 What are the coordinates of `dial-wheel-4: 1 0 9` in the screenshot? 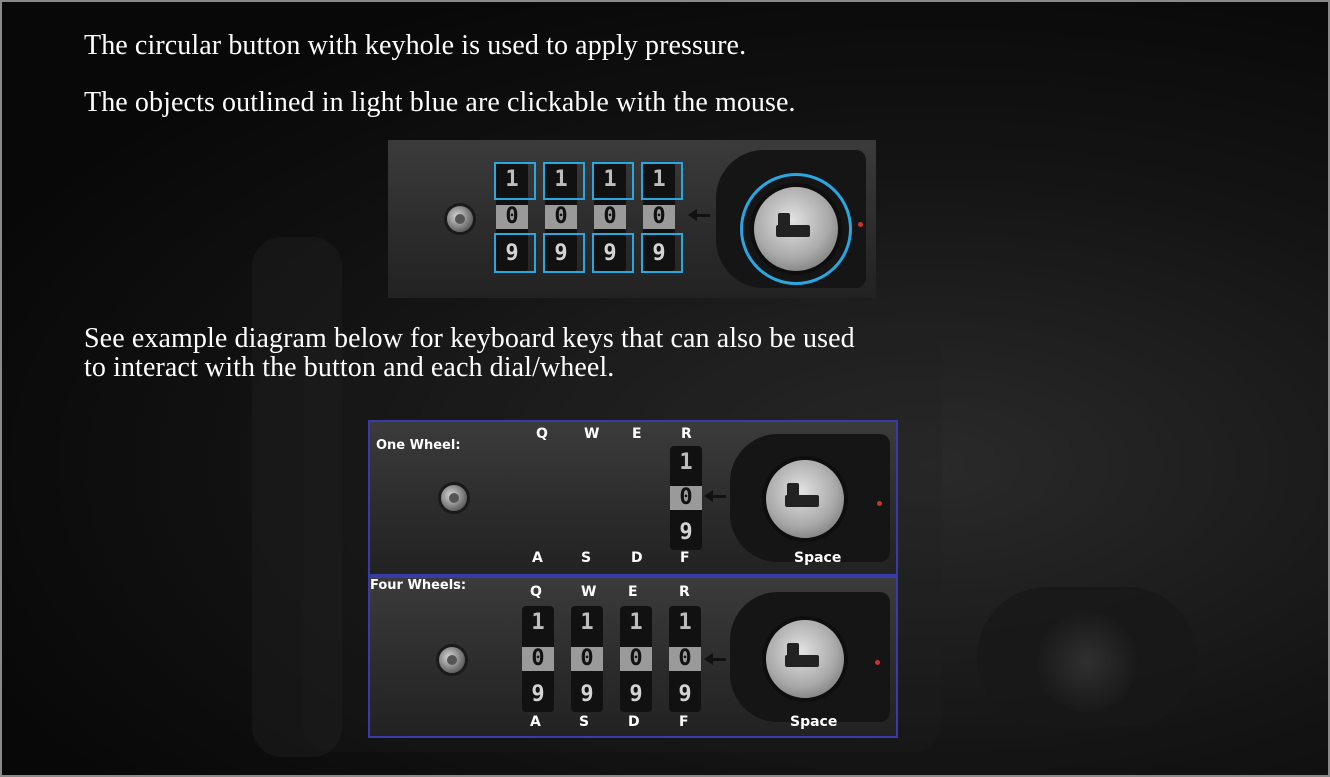 It's located at (685, 659).